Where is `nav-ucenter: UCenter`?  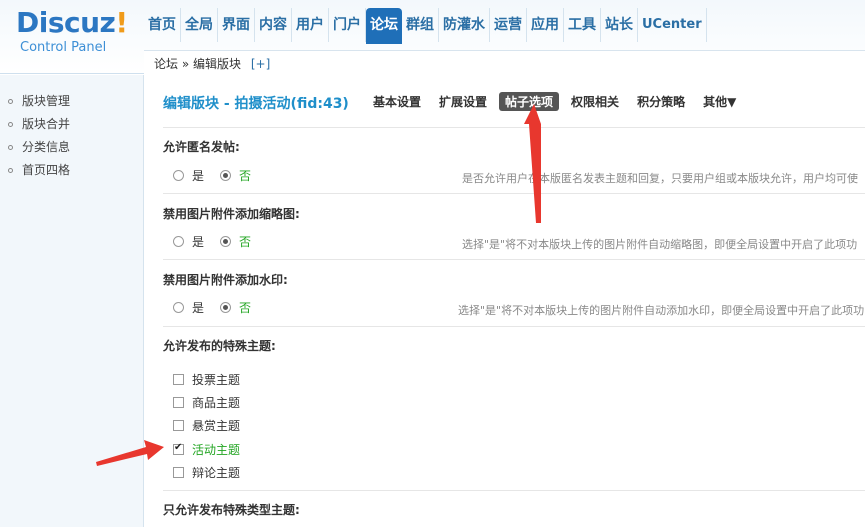 nav-ucenter: UCenter is located at coordinates (672, 25).